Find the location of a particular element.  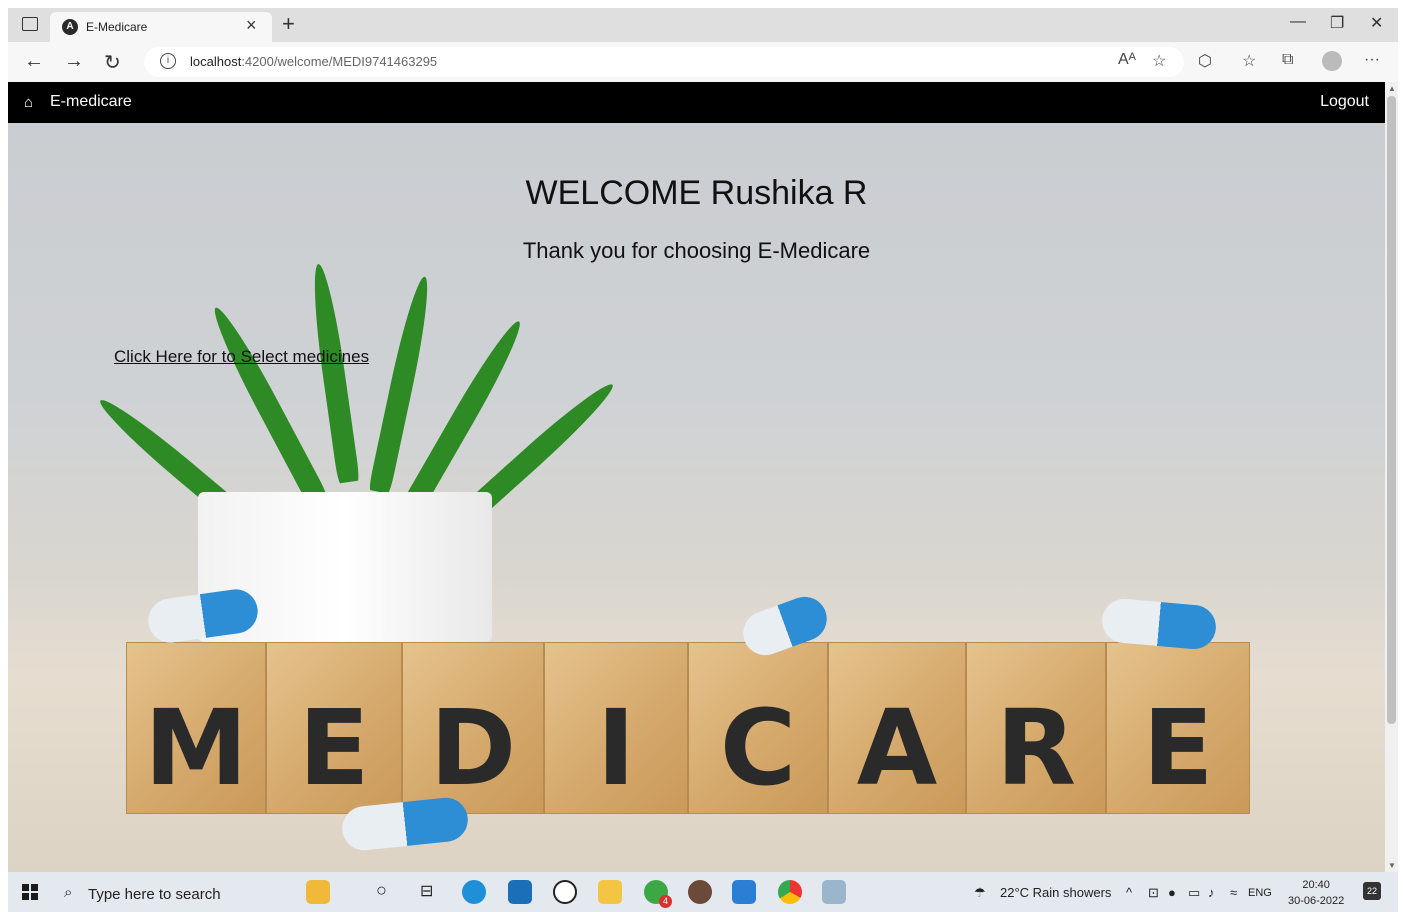

app-icon: 4 is located at coordinates (658, 894).